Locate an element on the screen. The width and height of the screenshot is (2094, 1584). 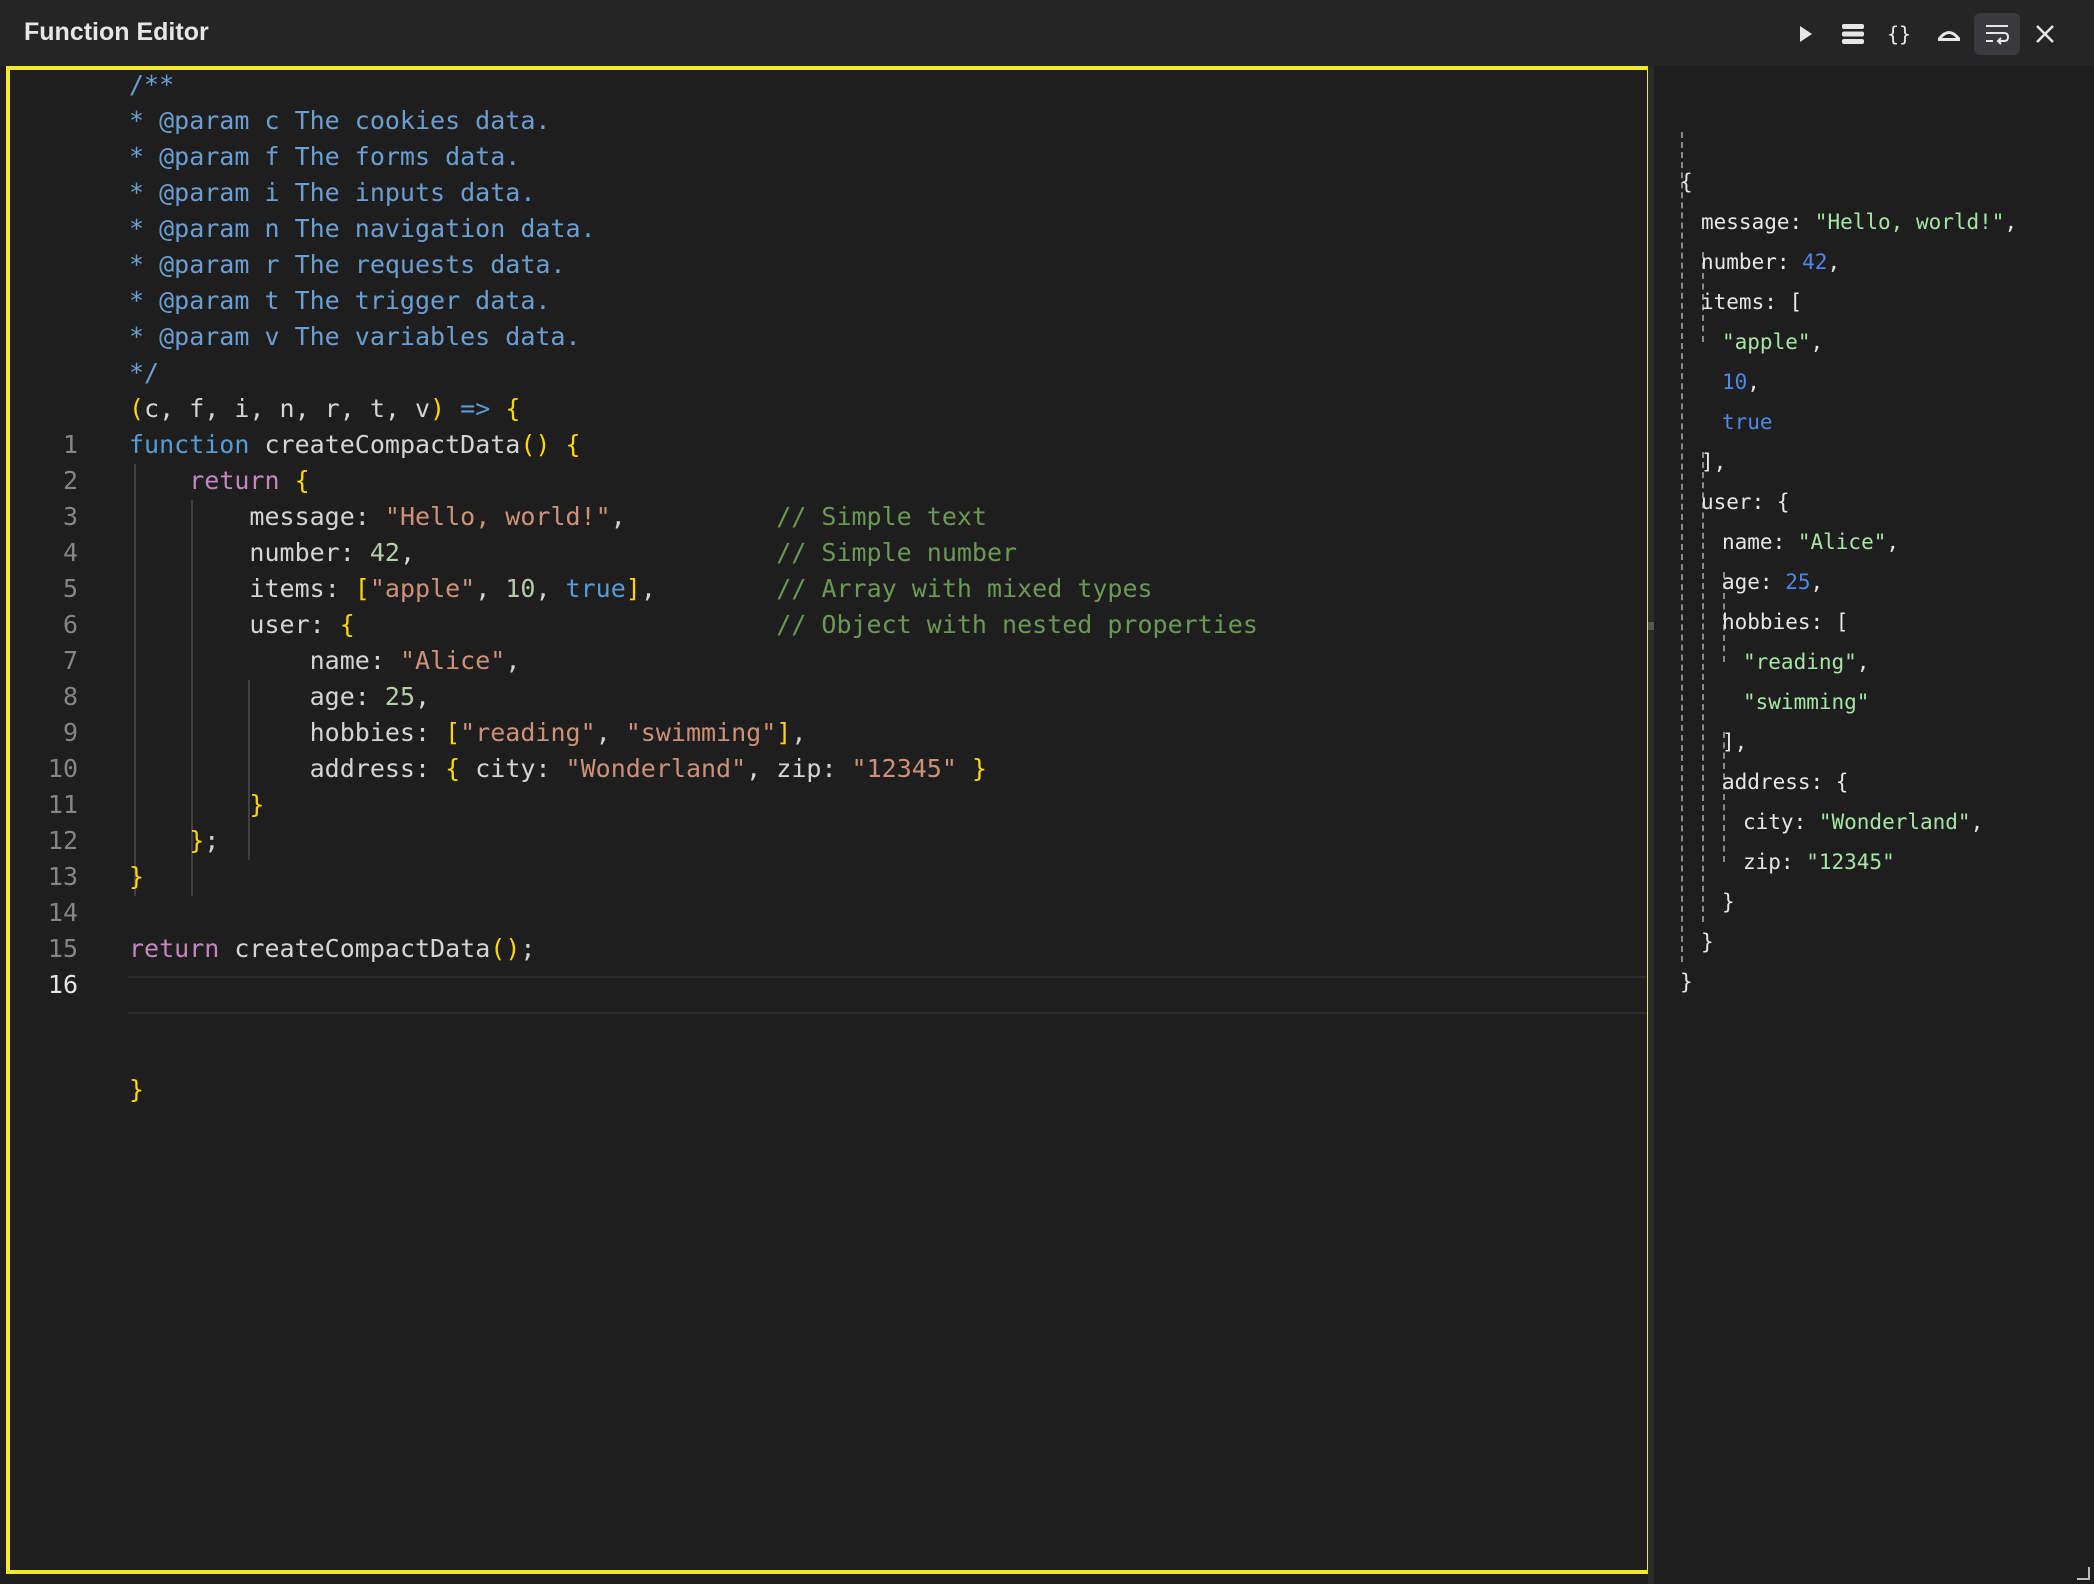
line-number: 4 is located at coordinates (70, 552).